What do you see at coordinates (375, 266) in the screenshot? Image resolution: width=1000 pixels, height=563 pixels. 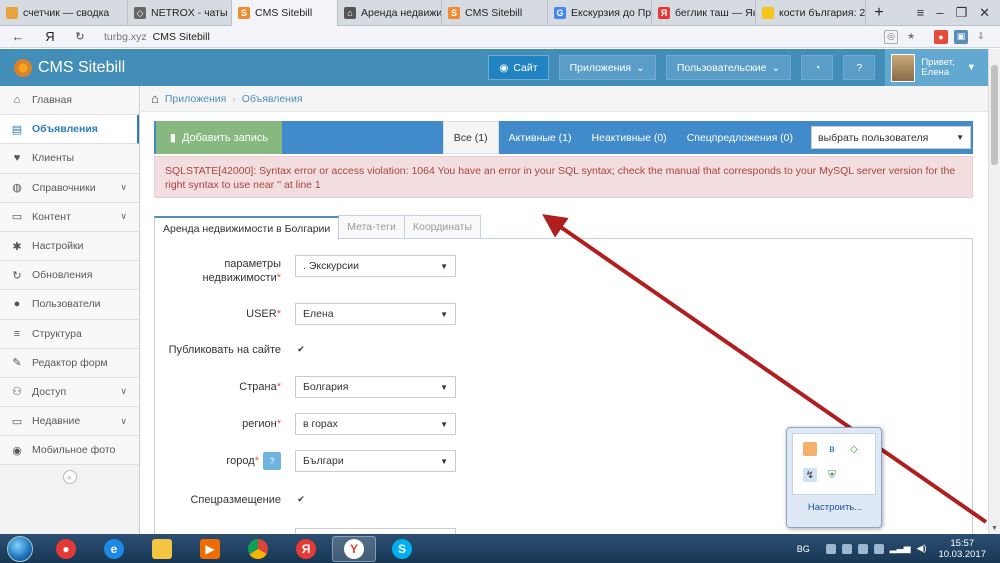 I see `params-select: . Экскурсии ▼` at bounding box center [375, 266].